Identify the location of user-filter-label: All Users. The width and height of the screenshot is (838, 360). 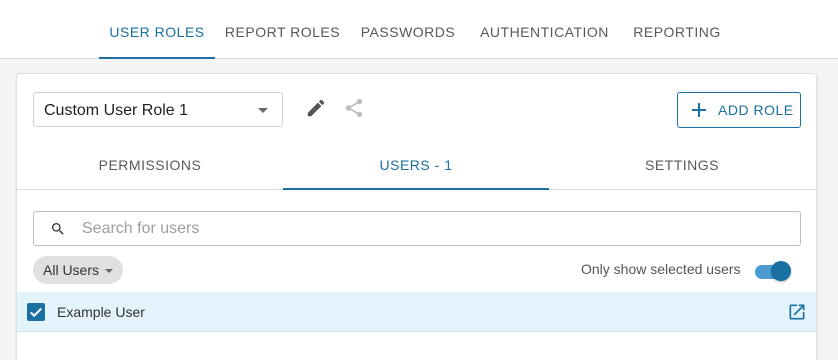
(71, 270).